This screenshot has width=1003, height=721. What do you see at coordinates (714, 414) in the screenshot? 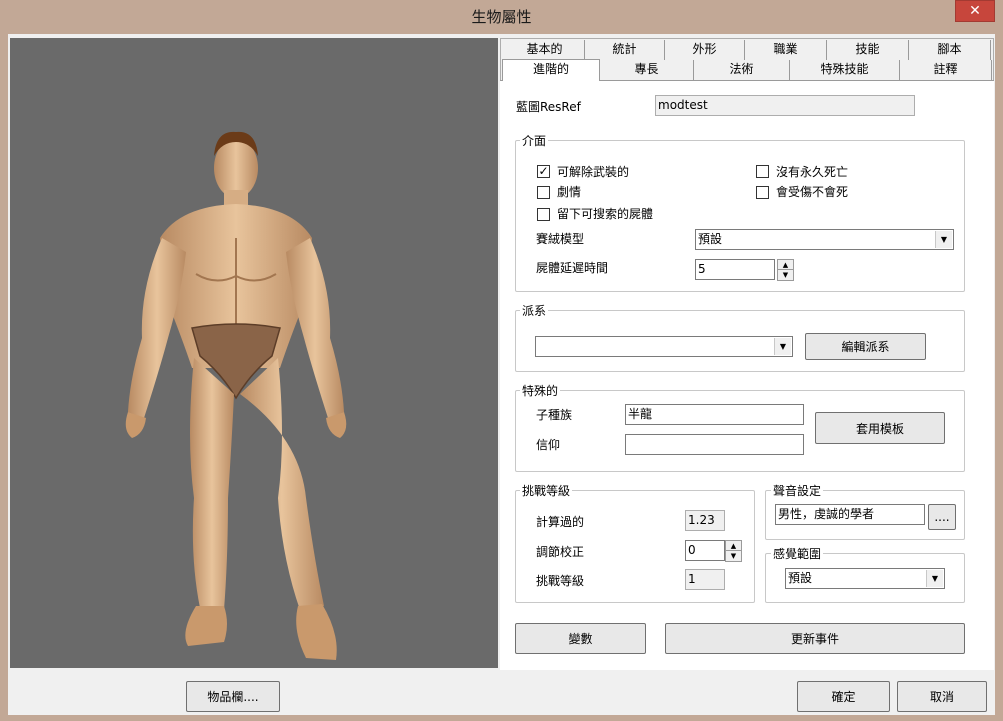
I see `subrace-input: 半龍` at bounding box center [714, 414].